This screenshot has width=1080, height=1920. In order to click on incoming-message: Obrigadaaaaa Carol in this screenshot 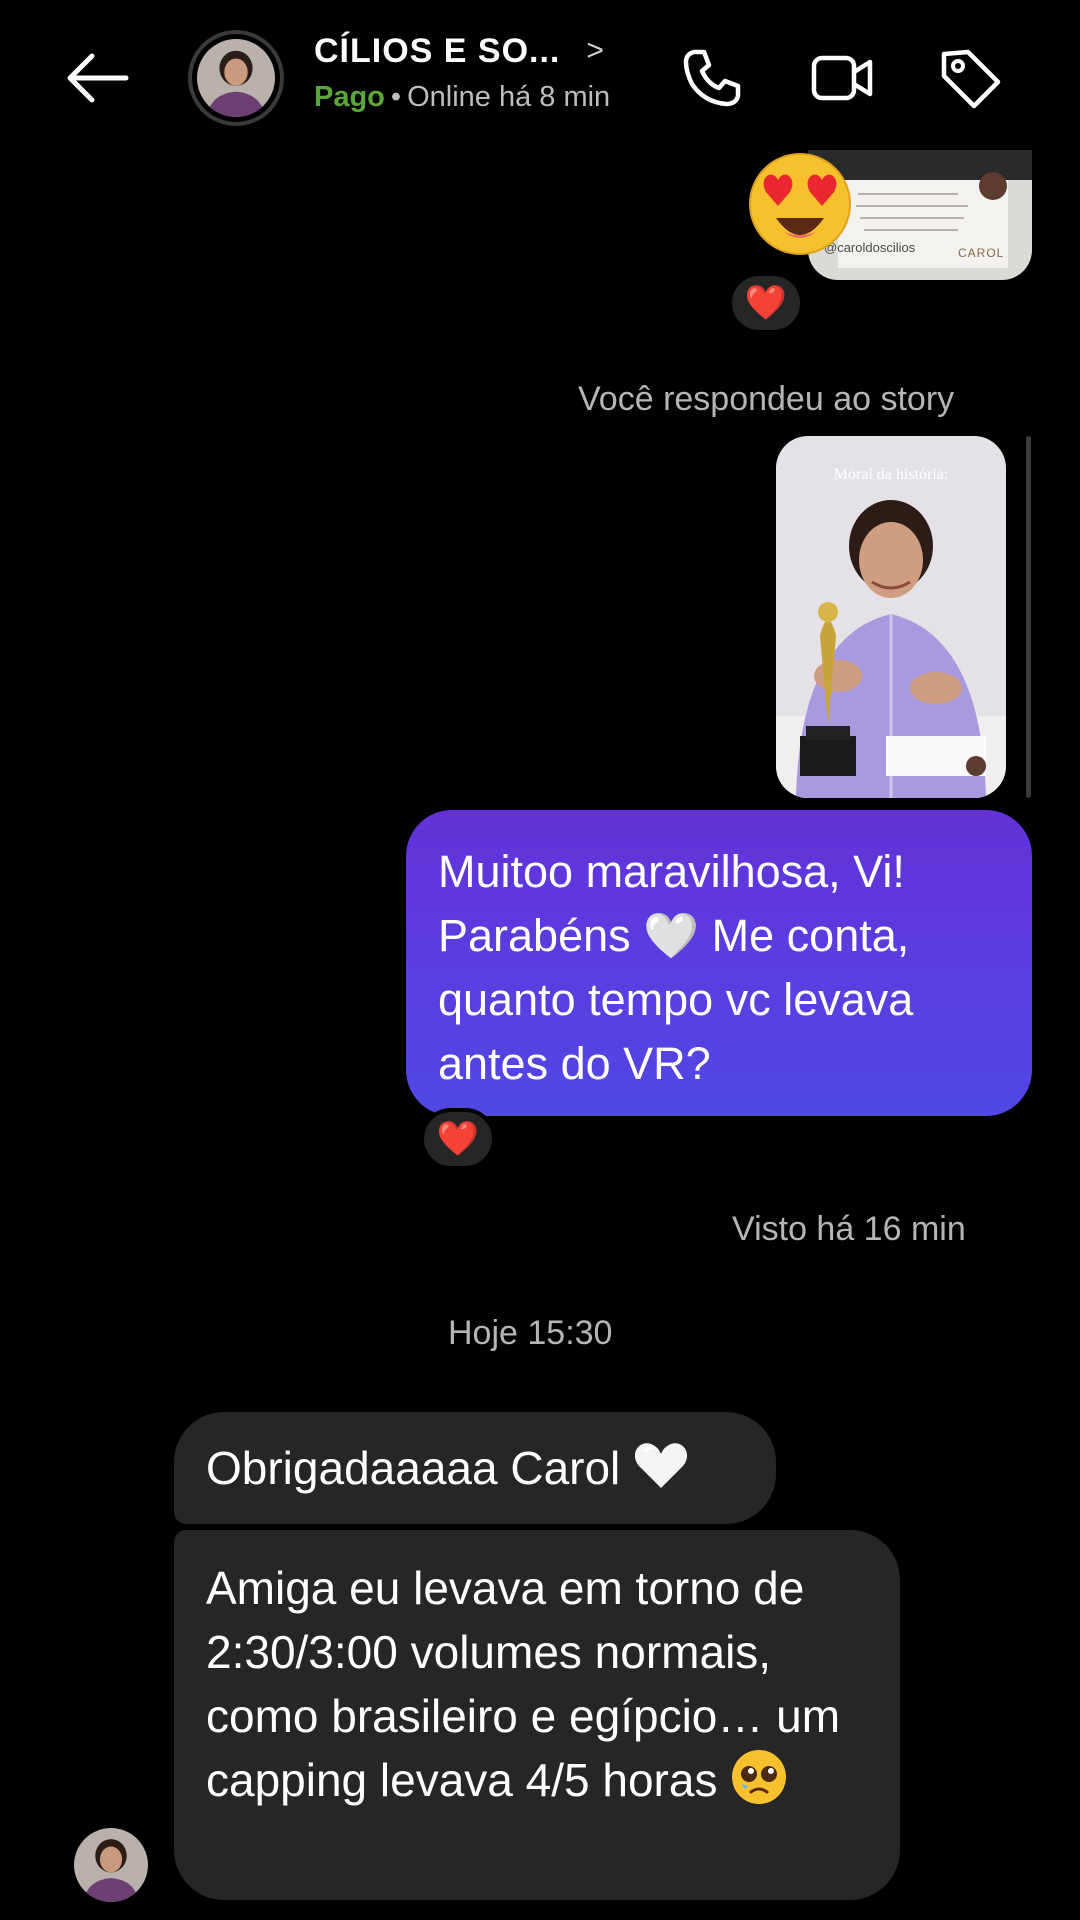, I will do `click(475, 1468)`.